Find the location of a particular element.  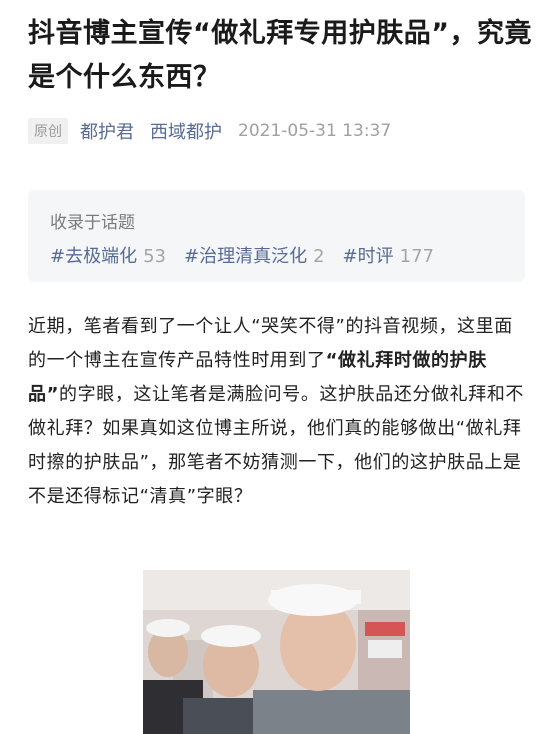

topics-list: #去极端化 53 #治理清真泛化 2 #时评 177 is located at coordinates (251, 255).